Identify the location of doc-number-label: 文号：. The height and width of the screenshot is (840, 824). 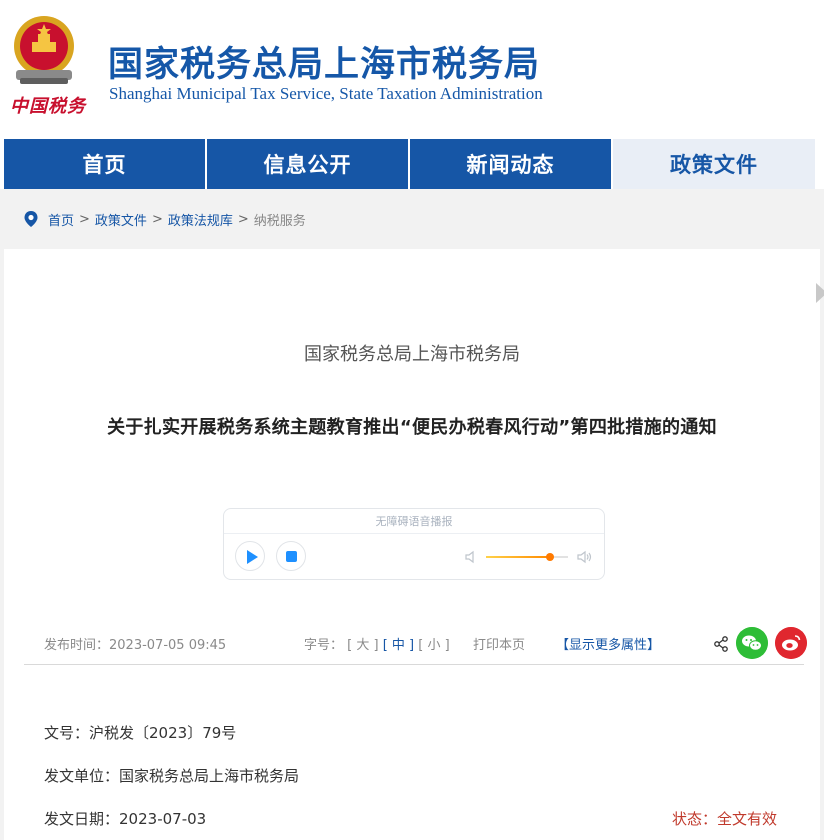
(67, 733).